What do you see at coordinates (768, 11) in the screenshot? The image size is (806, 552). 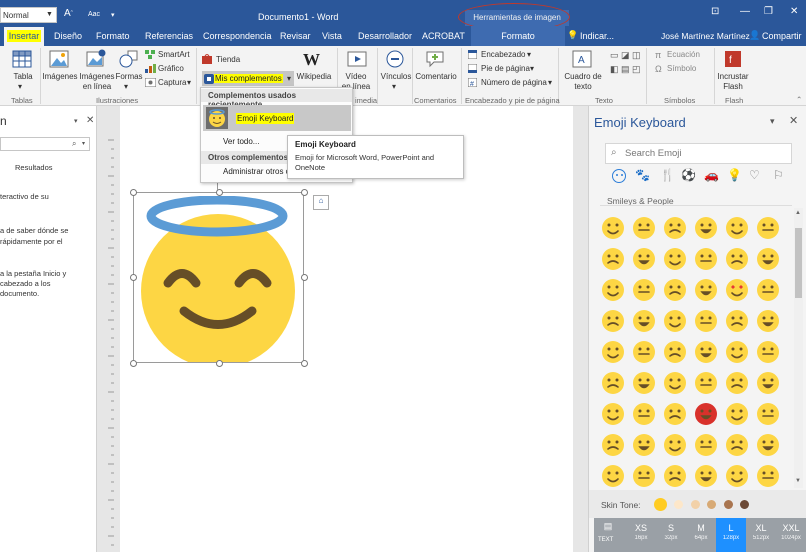 I see `restore-icon: ❐` at bounding box center [768, 11].